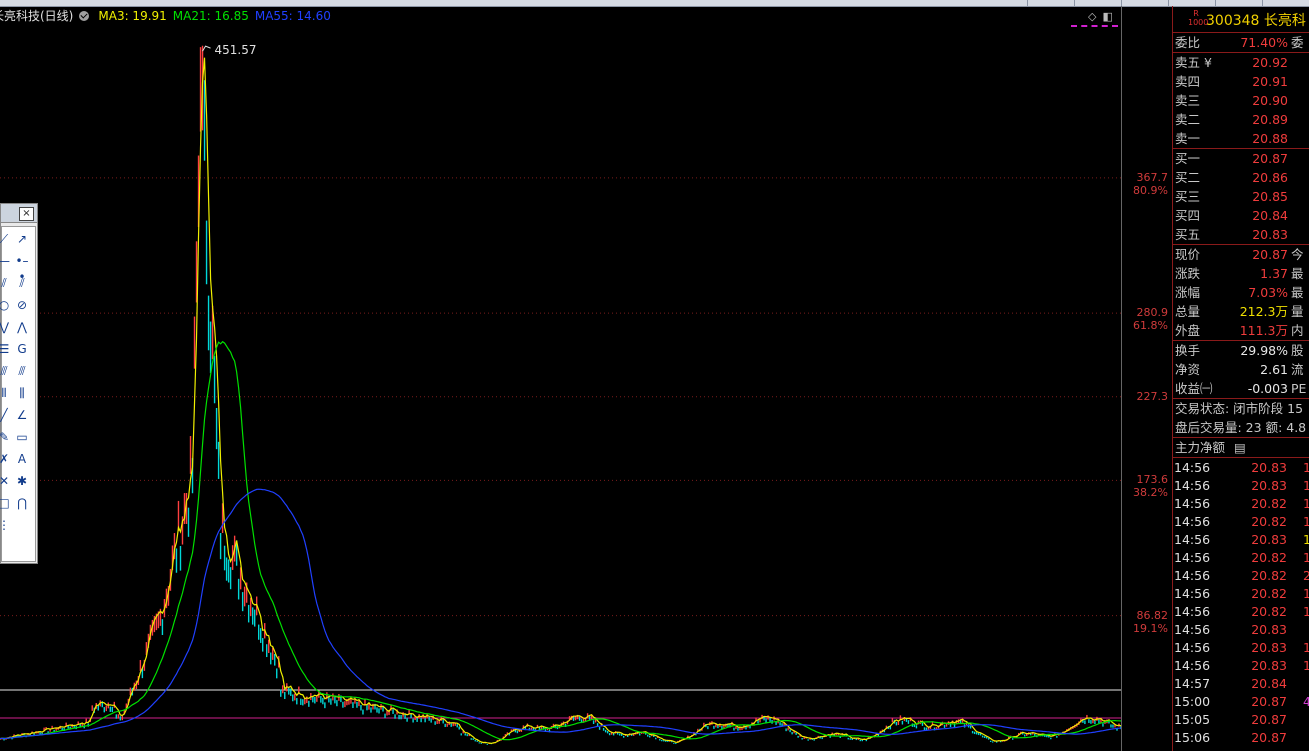 This screenshot has width=1309, height=751. What do you see at coordinates (1240, 196) in the screenshot?
I see `bid-row: 买三 20.85` at bounding box center [1240, 196].